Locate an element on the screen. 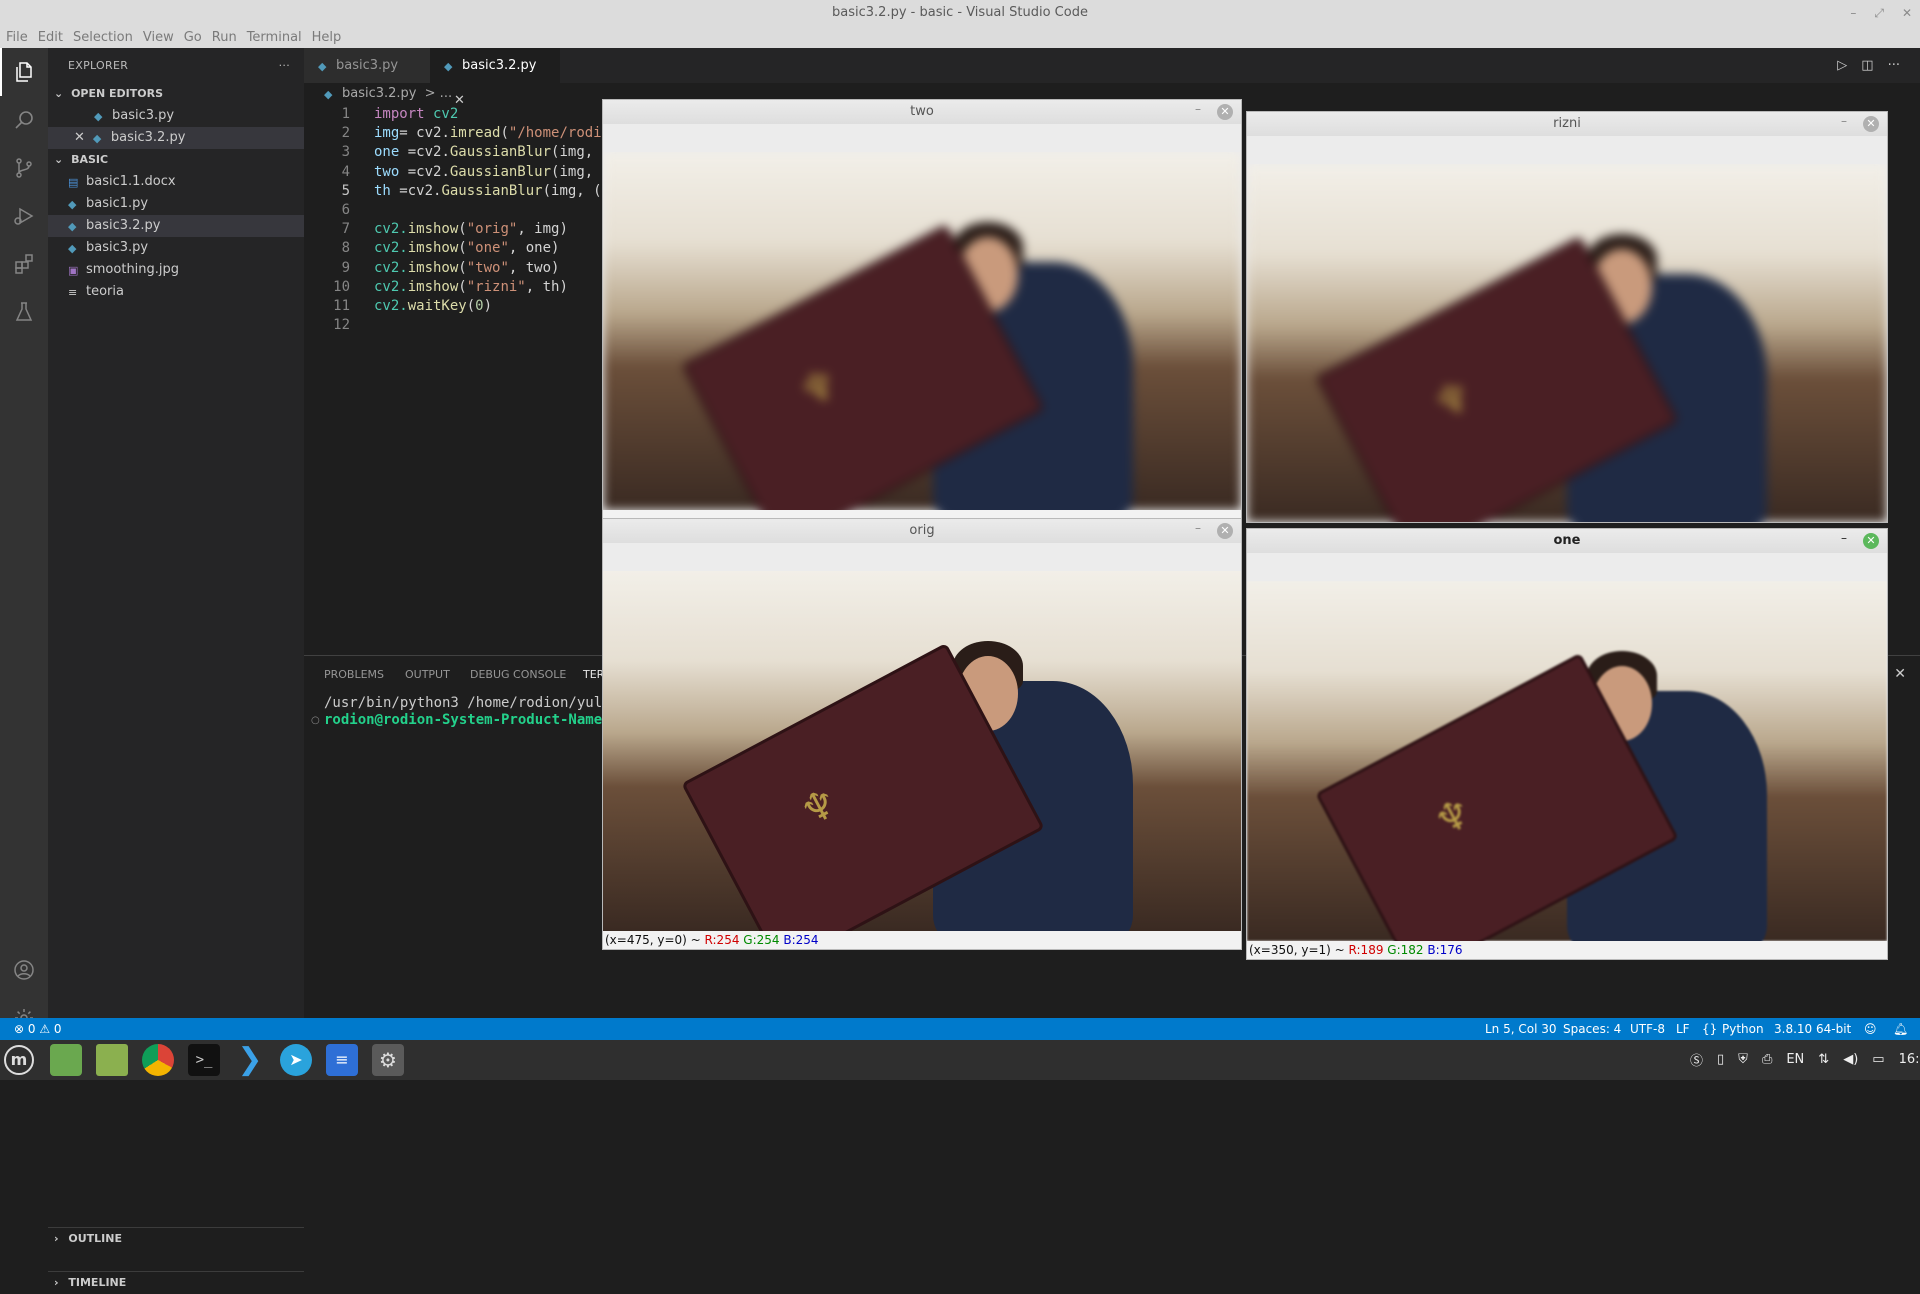 The width and height of the screenshot is (1920, 1294). tab-basic3: ◆ basic3.py is located at coordinates (367, 65).